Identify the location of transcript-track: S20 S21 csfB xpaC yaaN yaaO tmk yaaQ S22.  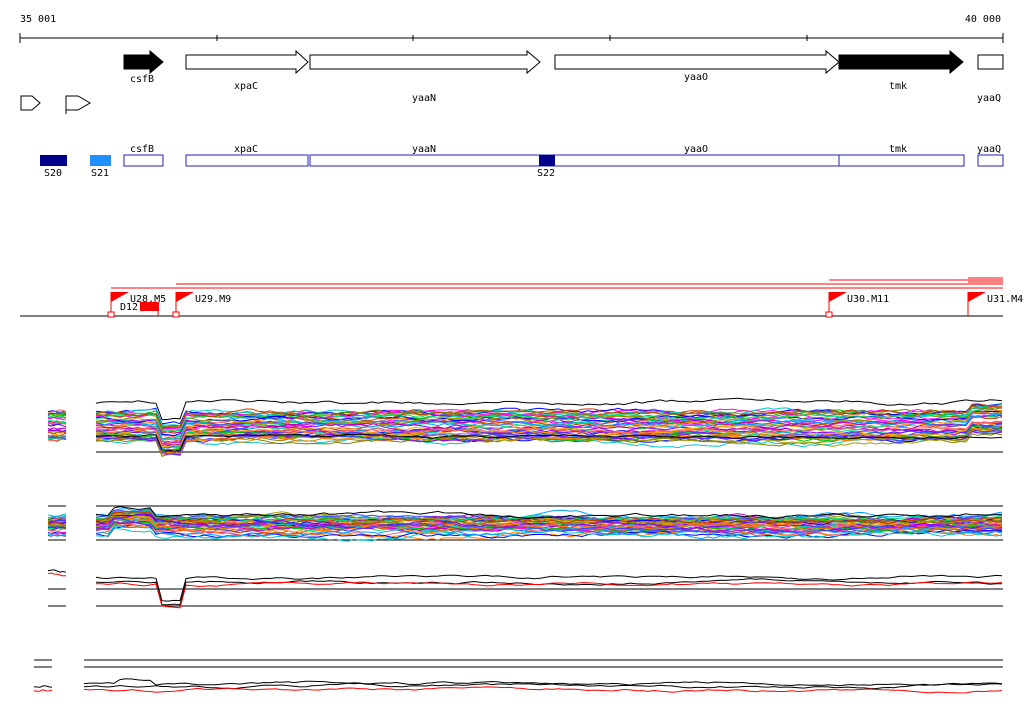
(522, 161).